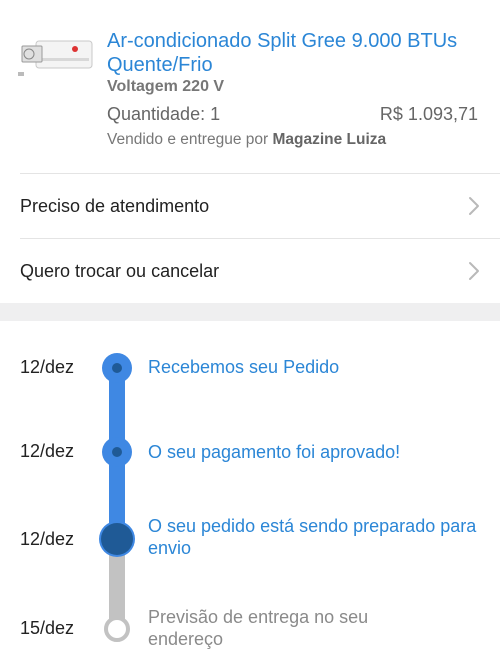 This screenshot has width=500, height=671. What do you see at coordinates (55, 58) in the screenshot?
I see `air-conditioner-thumbnail` at bounding box center [55, 58].